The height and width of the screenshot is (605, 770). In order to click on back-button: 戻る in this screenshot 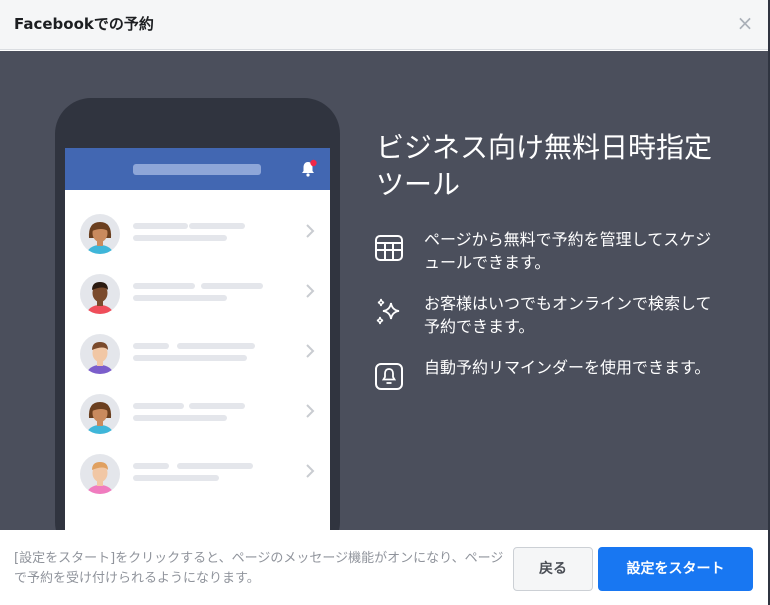, I will do `click(553, 569)`.